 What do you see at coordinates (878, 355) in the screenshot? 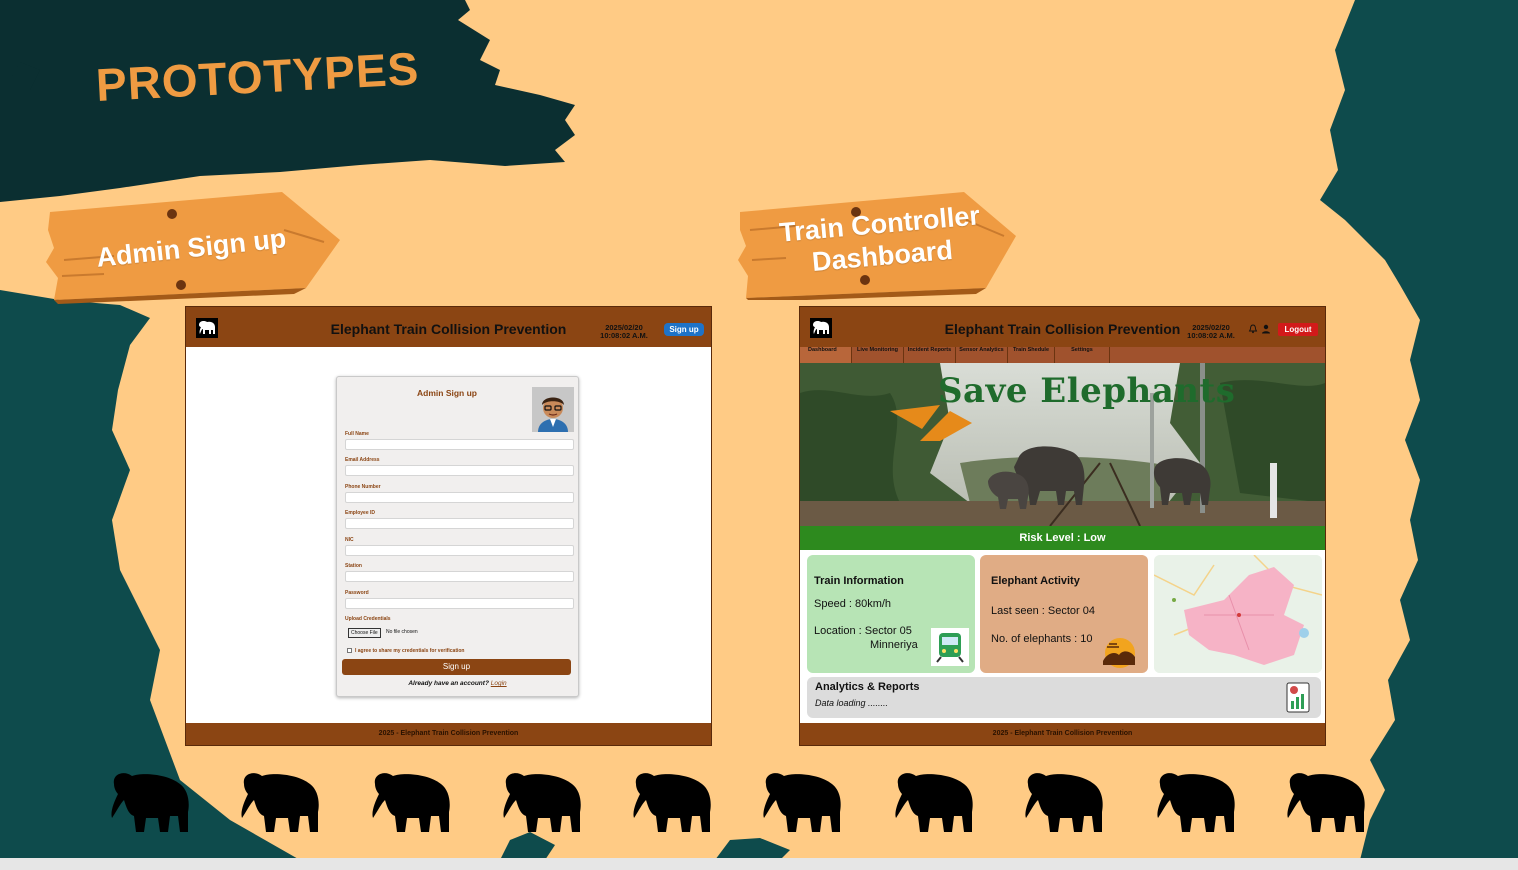
I see `tab-live-monitoring: Live Monitoring` at bounding box center [878, 355].